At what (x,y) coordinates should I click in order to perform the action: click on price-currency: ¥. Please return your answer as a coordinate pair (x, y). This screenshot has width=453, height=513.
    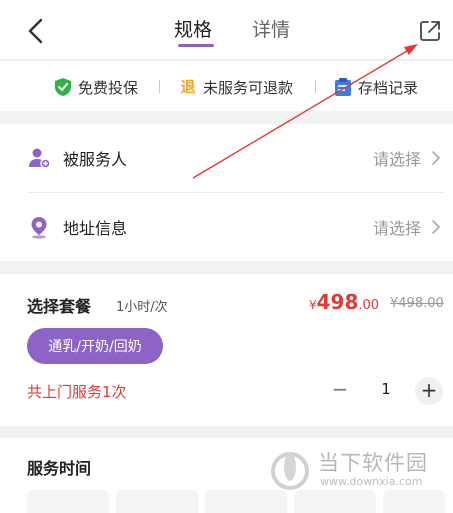
    Looking at the image, I should click on (313, 305).